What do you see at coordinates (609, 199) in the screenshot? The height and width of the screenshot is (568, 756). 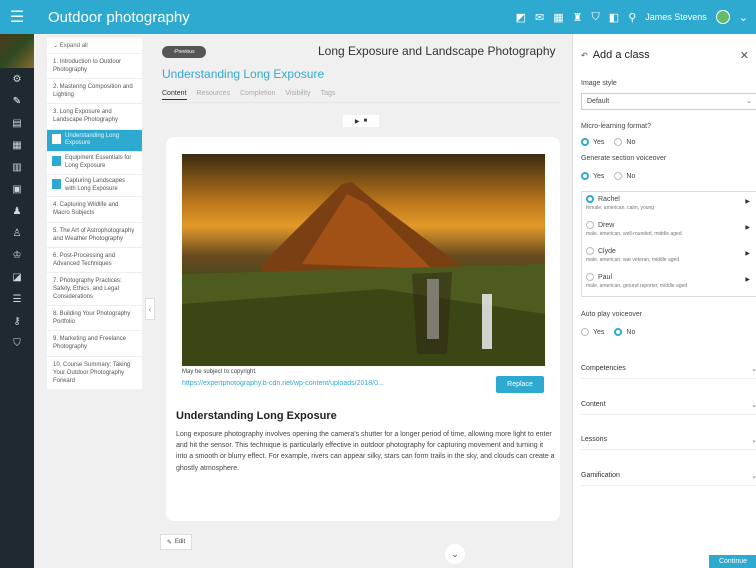 I see `voice-name: Rachel` at bounding box center [609, 199].